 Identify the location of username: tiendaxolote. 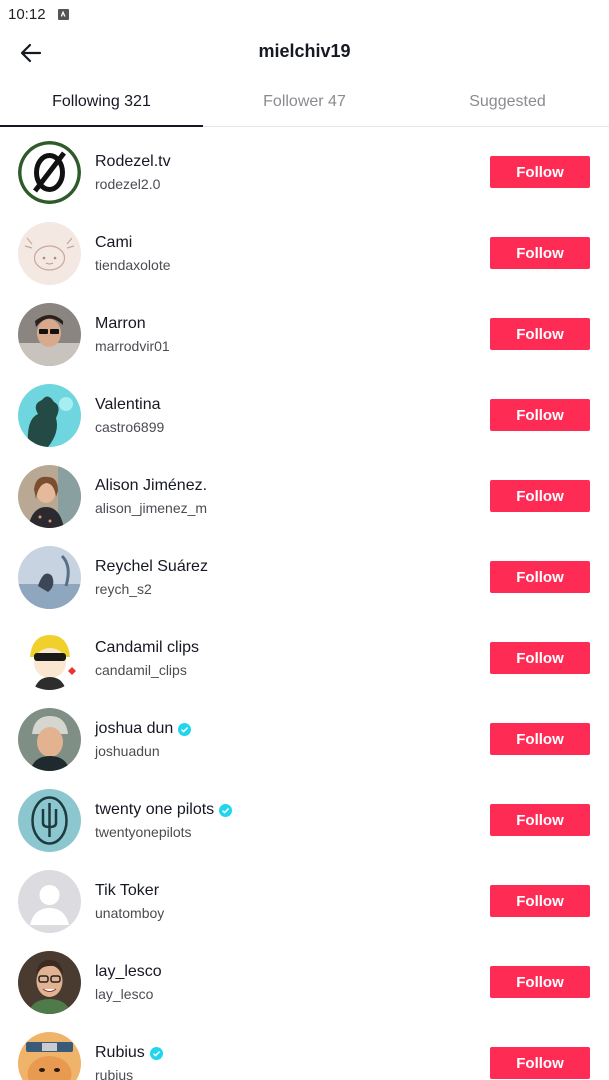
(133, 265).